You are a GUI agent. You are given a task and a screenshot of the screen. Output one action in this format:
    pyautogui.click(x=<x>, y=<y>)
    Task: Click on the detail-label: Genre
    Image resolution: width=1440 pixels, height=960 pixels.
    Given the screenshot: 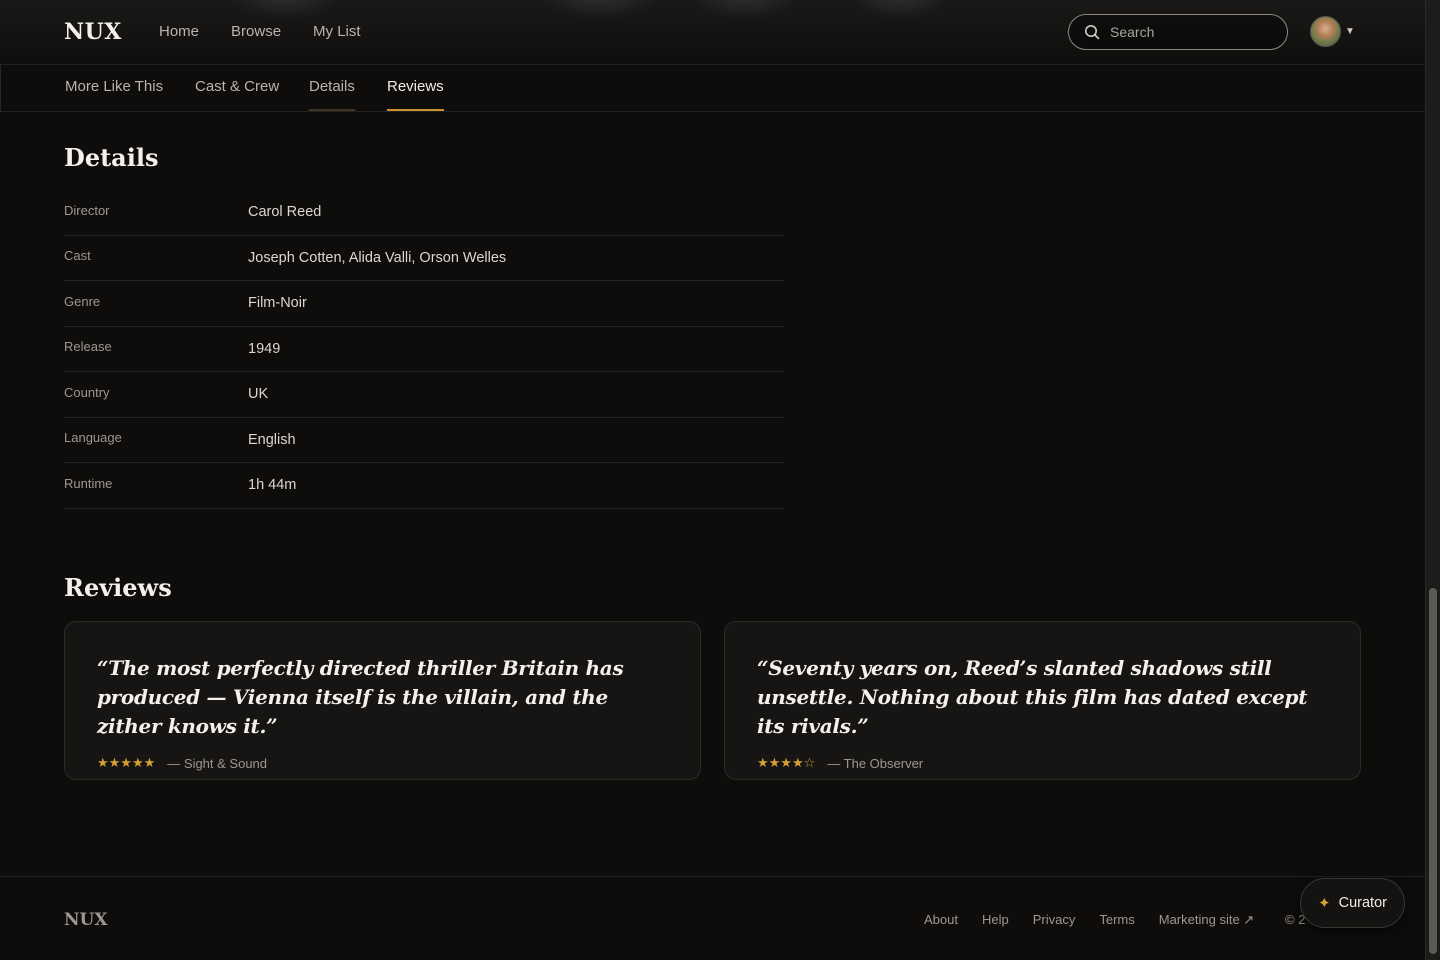 What is the action you would take?
    pyautogui.click(x=82, y=301)
    